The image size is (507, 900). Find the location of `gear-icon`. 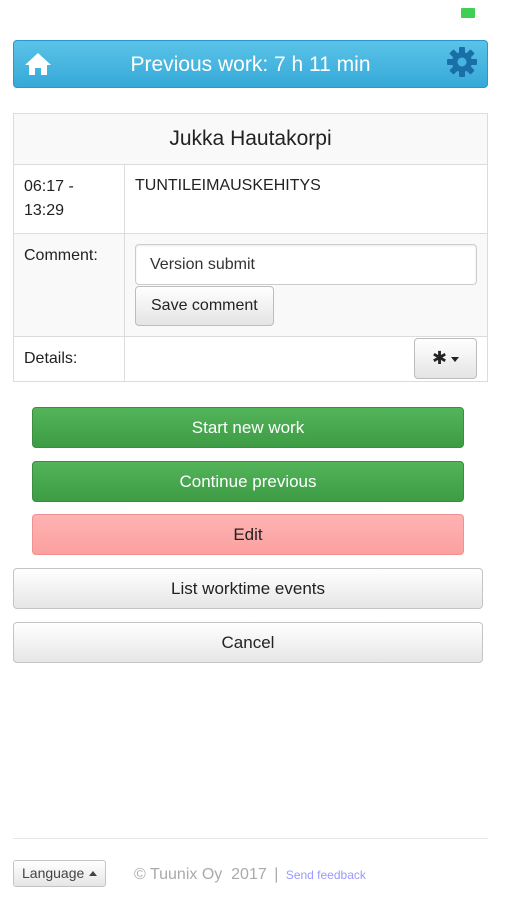

gear-icon is located at coordinates (462, 62).